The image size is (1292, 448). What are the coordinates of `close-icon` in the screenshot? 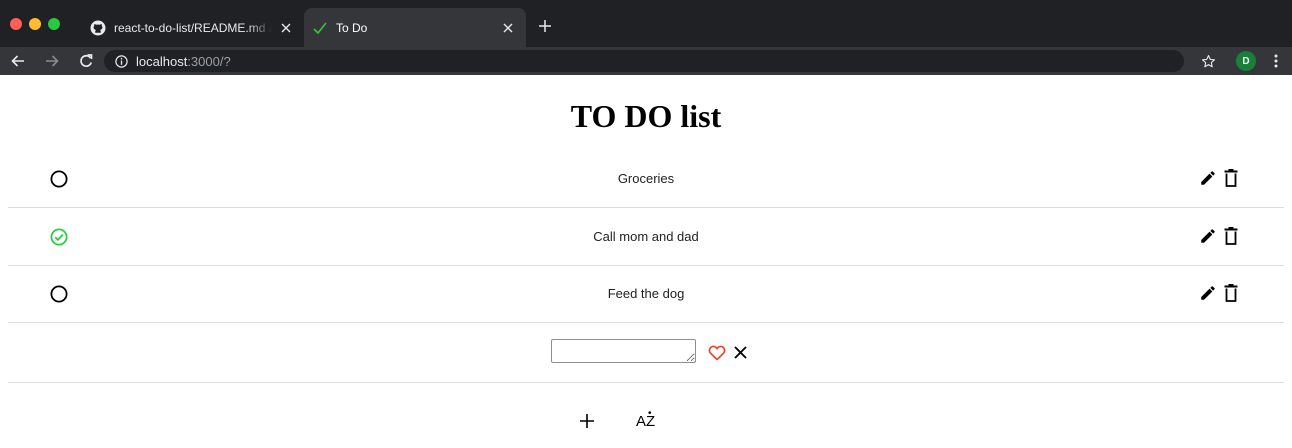 It's located at (740, 352).